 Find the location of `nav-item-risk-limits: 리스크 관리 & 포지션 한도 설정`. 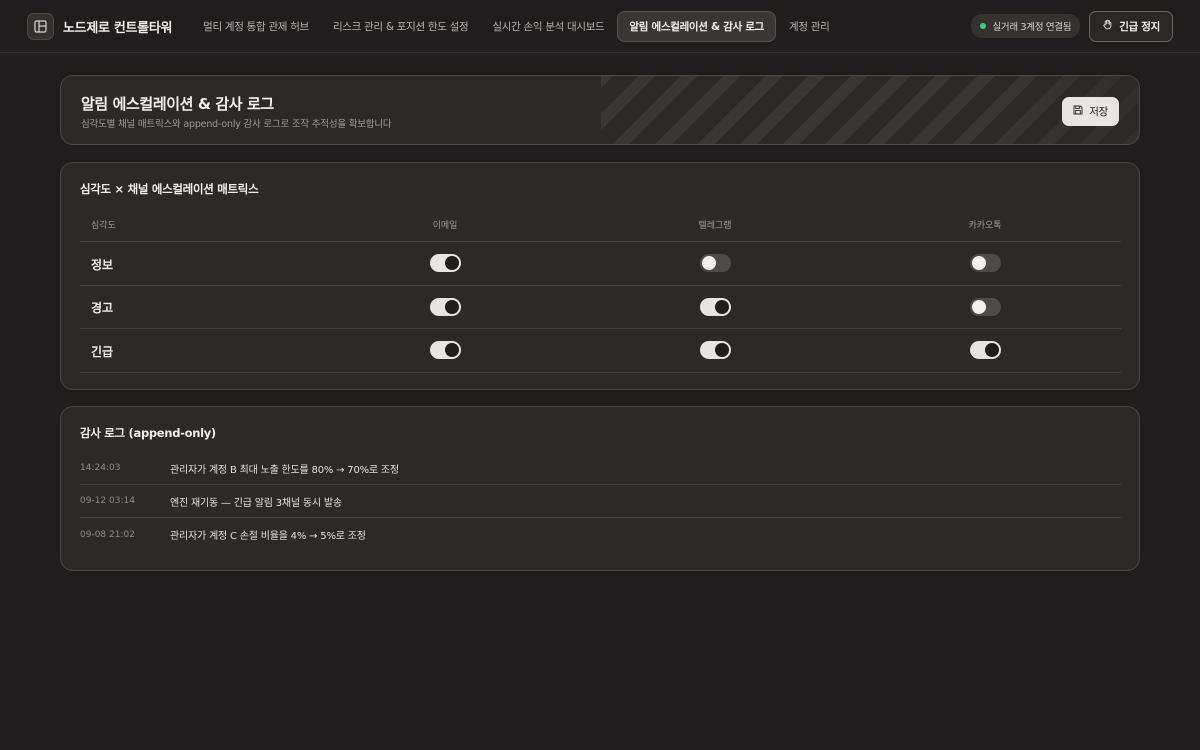

nav-item-risk-limits: 리스크 관리 & 포지션 한도 설정 is located at coordinates (400, 26).